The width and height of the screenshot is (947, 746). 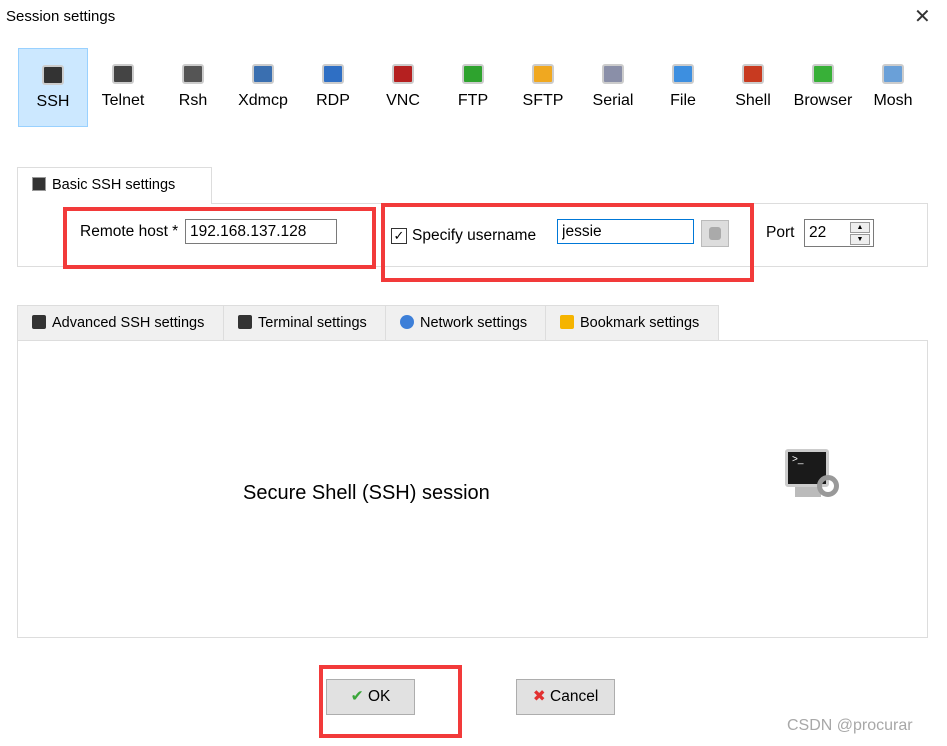 I want to click on telnet-icon, so click(x=123, y=74).